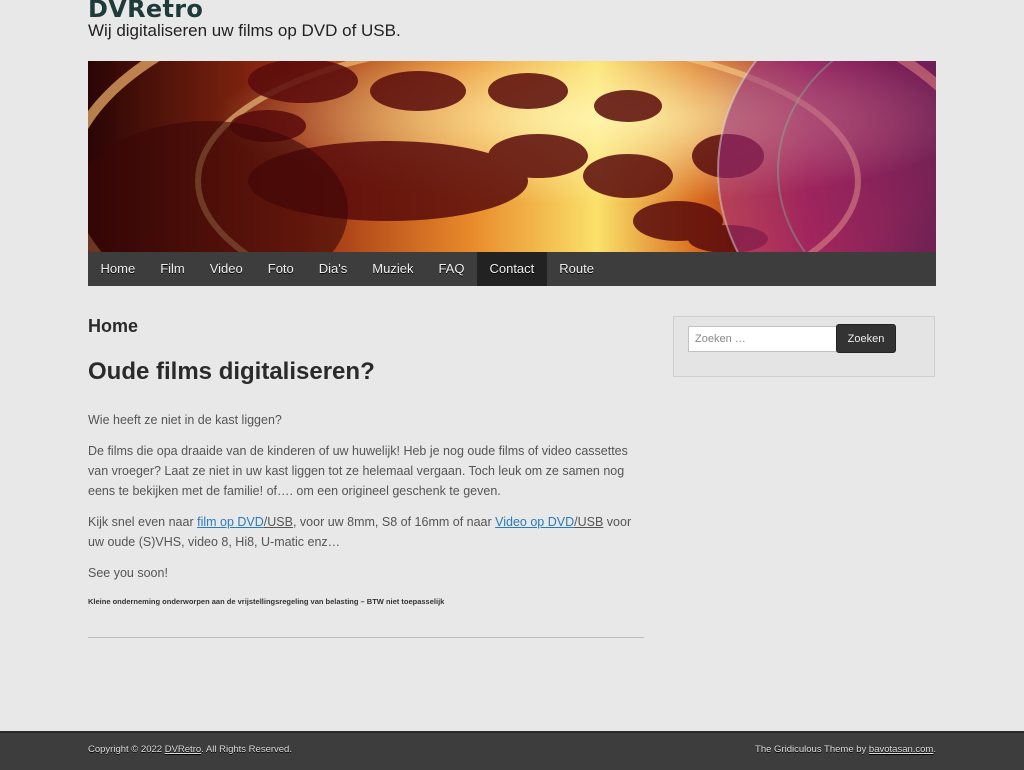 The width and height of the screenshot is (1024, 770). Describe the element at coordinates (143, 522) in the screenshot. I see `paragraph-text: Kijk snel even naar` at that location.